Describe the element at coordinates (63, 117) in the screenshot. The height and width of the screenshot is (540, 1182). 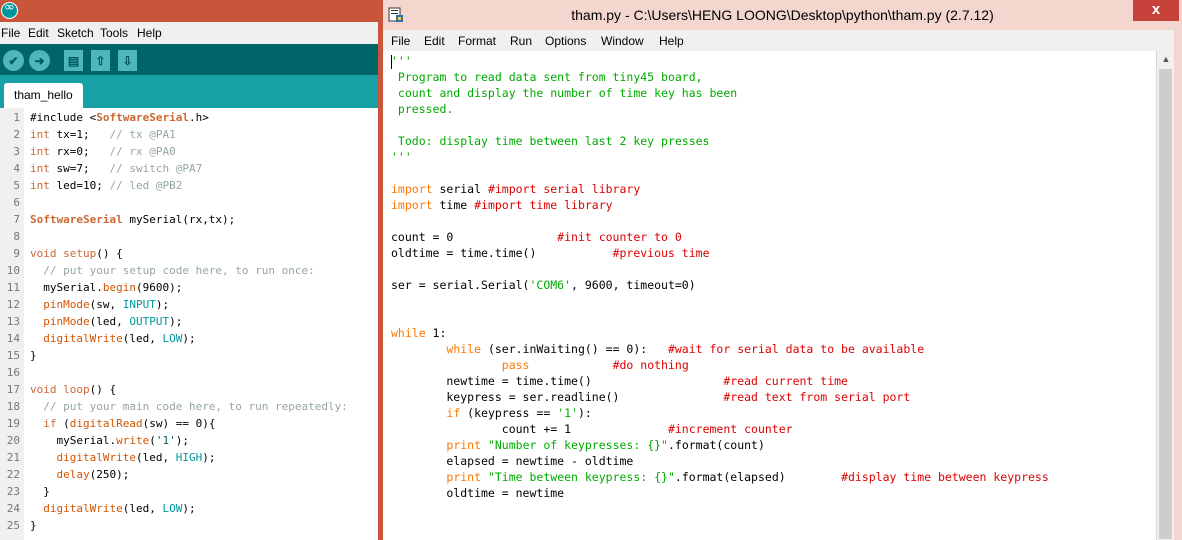
I see `code-token: #include <` at that location.